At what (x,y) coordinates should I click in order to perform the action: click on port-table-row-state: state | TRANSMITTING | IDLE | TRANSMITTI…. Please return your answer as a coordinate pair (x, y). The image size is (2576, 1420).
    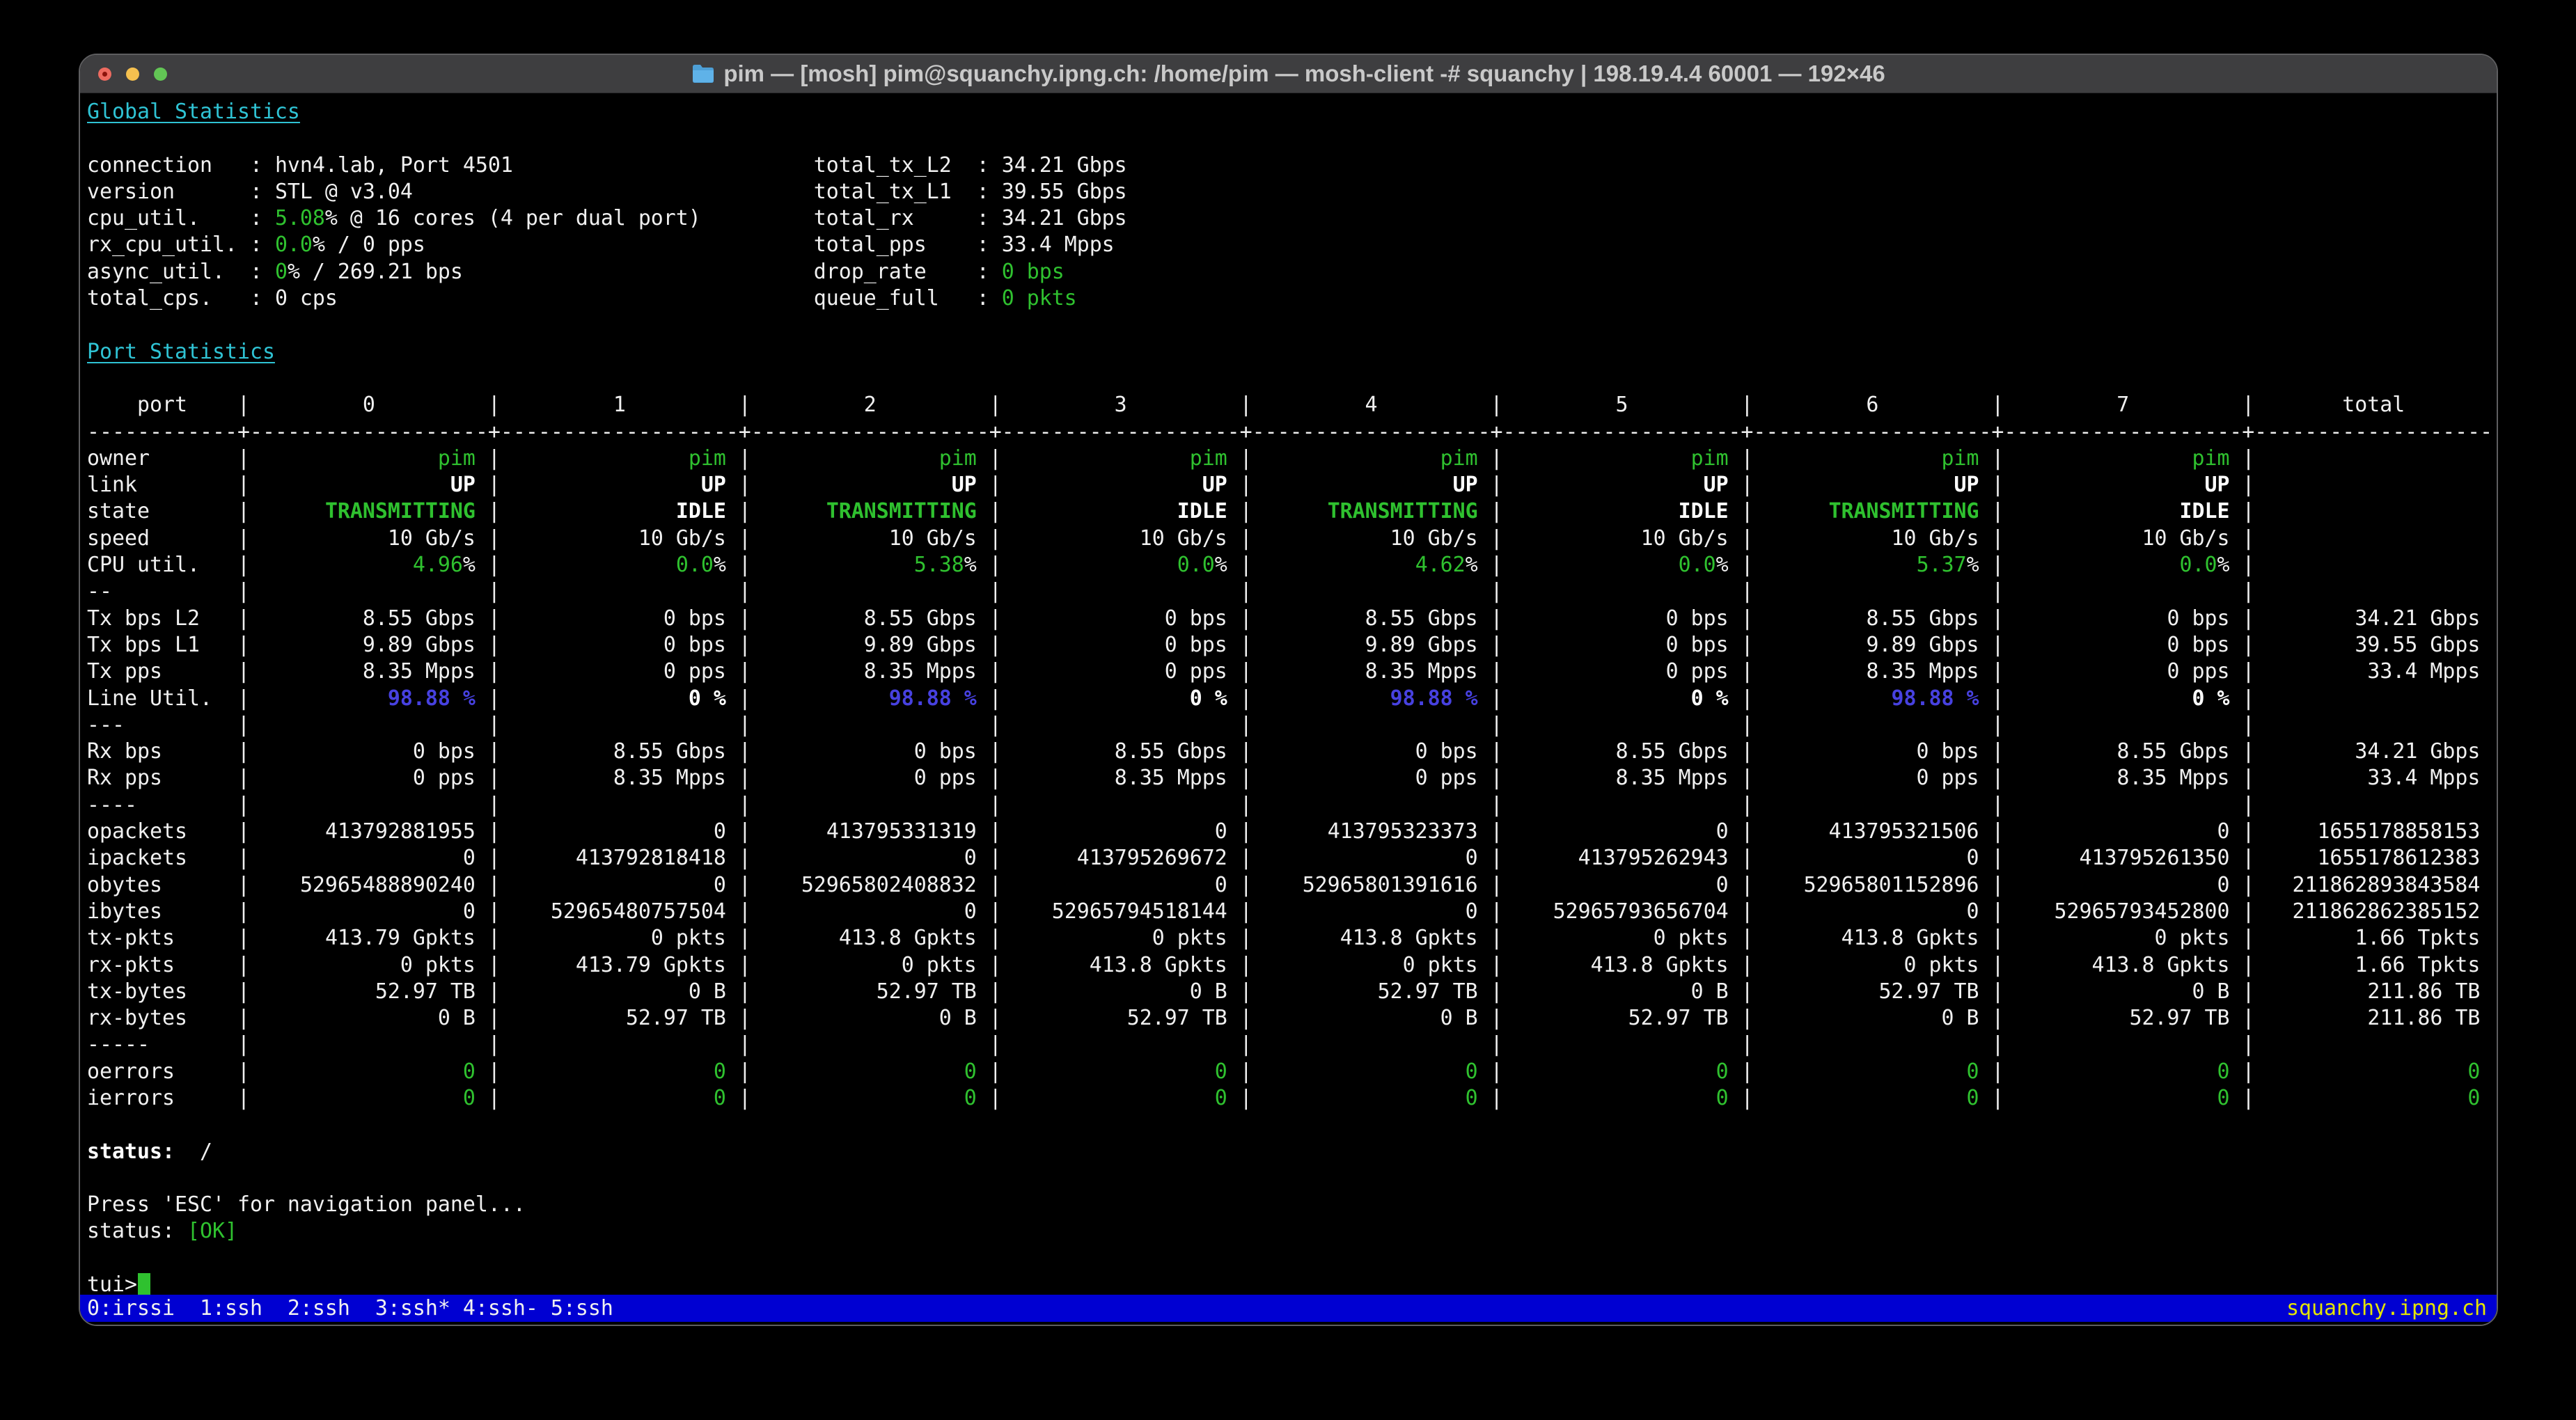
    Looking at the image, I should click on (1292, 511).